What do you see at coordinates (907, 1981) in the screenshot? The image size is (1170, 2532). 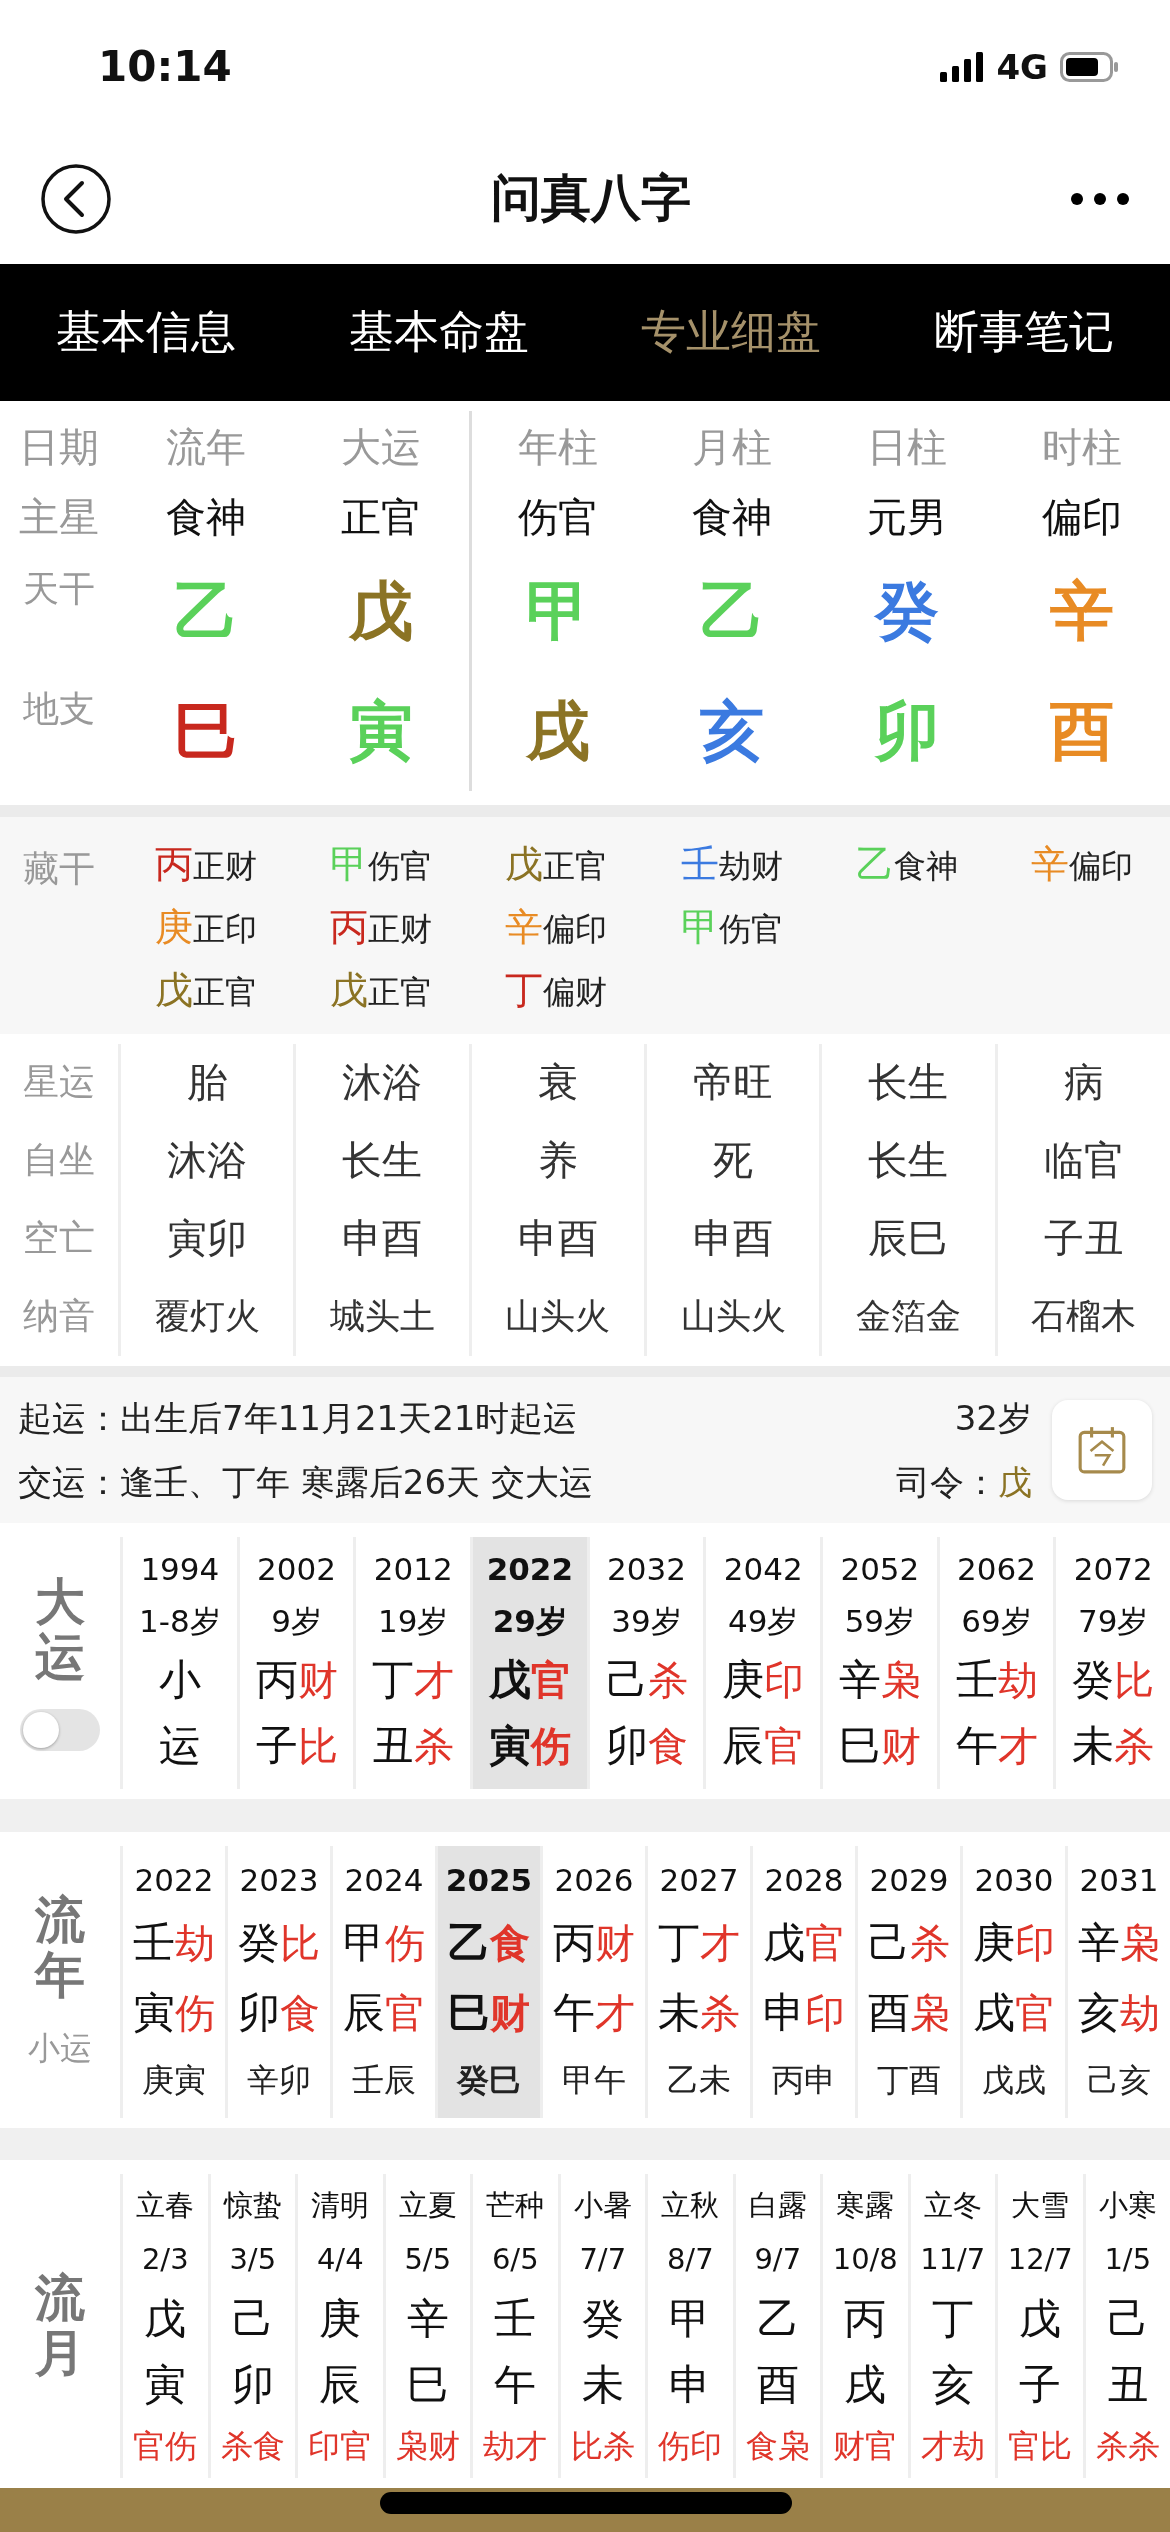 I see `liunian-column: 2029 己杀 酉枭 丁酉` at bounding box center [907, 1981].